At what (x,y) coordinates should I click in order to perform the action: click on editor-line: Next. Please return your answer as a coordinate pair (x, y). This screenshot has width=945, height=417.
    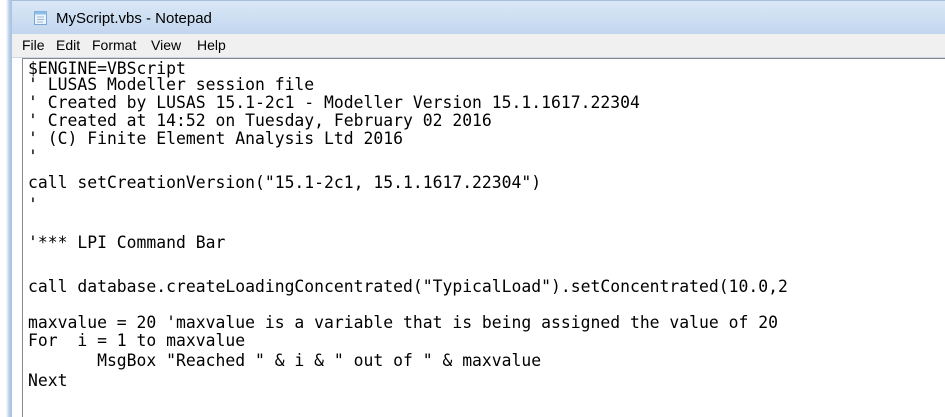
    Looking at the image, I should click on (48, 380).